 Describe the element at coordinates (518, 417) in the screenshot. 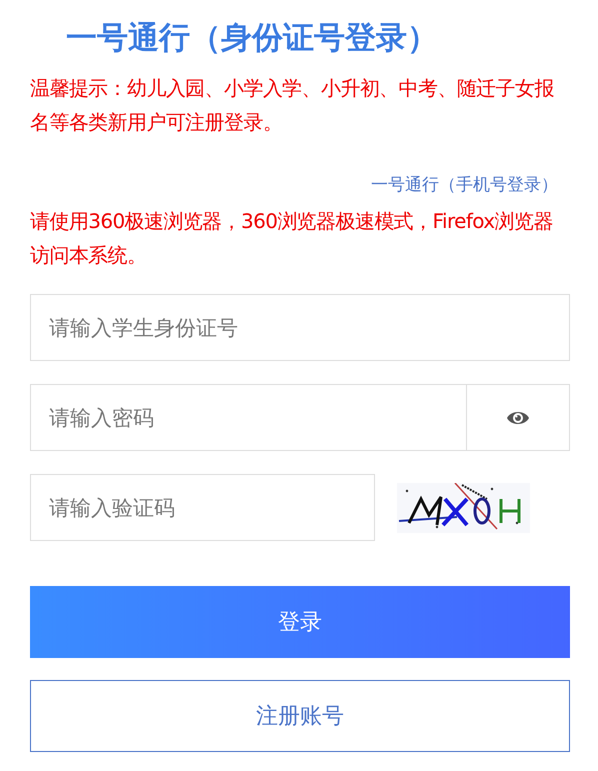

I see `show-password-button` at that location.